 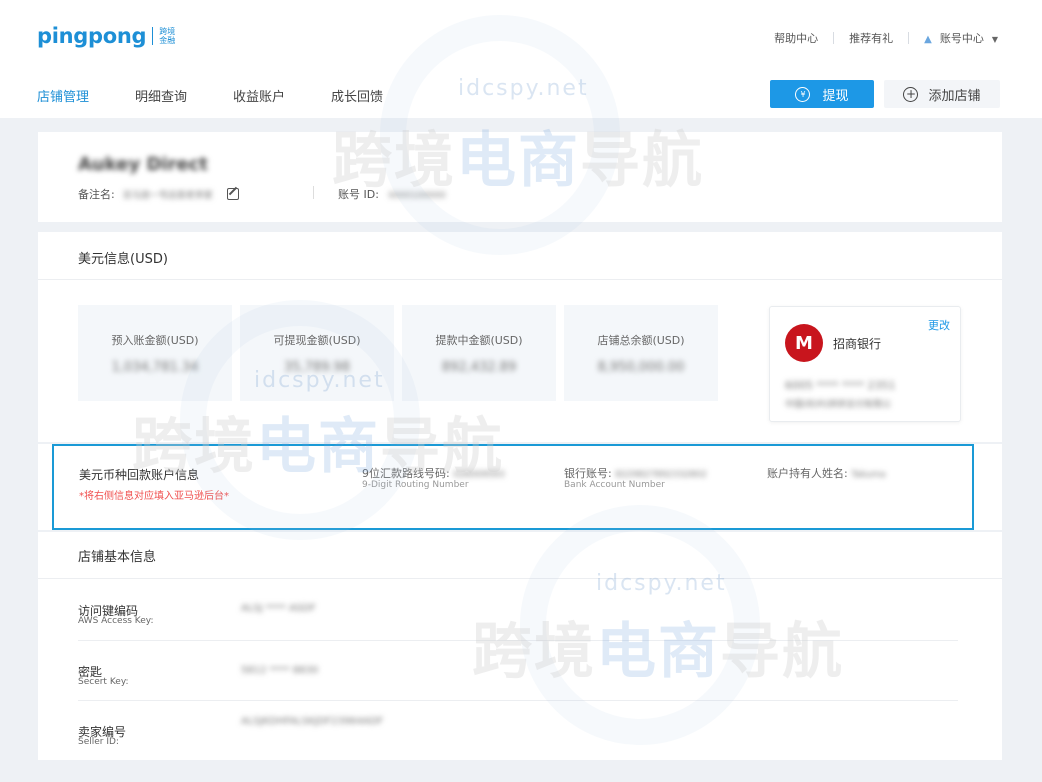 I want to click on tab-growth-rewards: 成长回馈, so click(x=357, y=95).